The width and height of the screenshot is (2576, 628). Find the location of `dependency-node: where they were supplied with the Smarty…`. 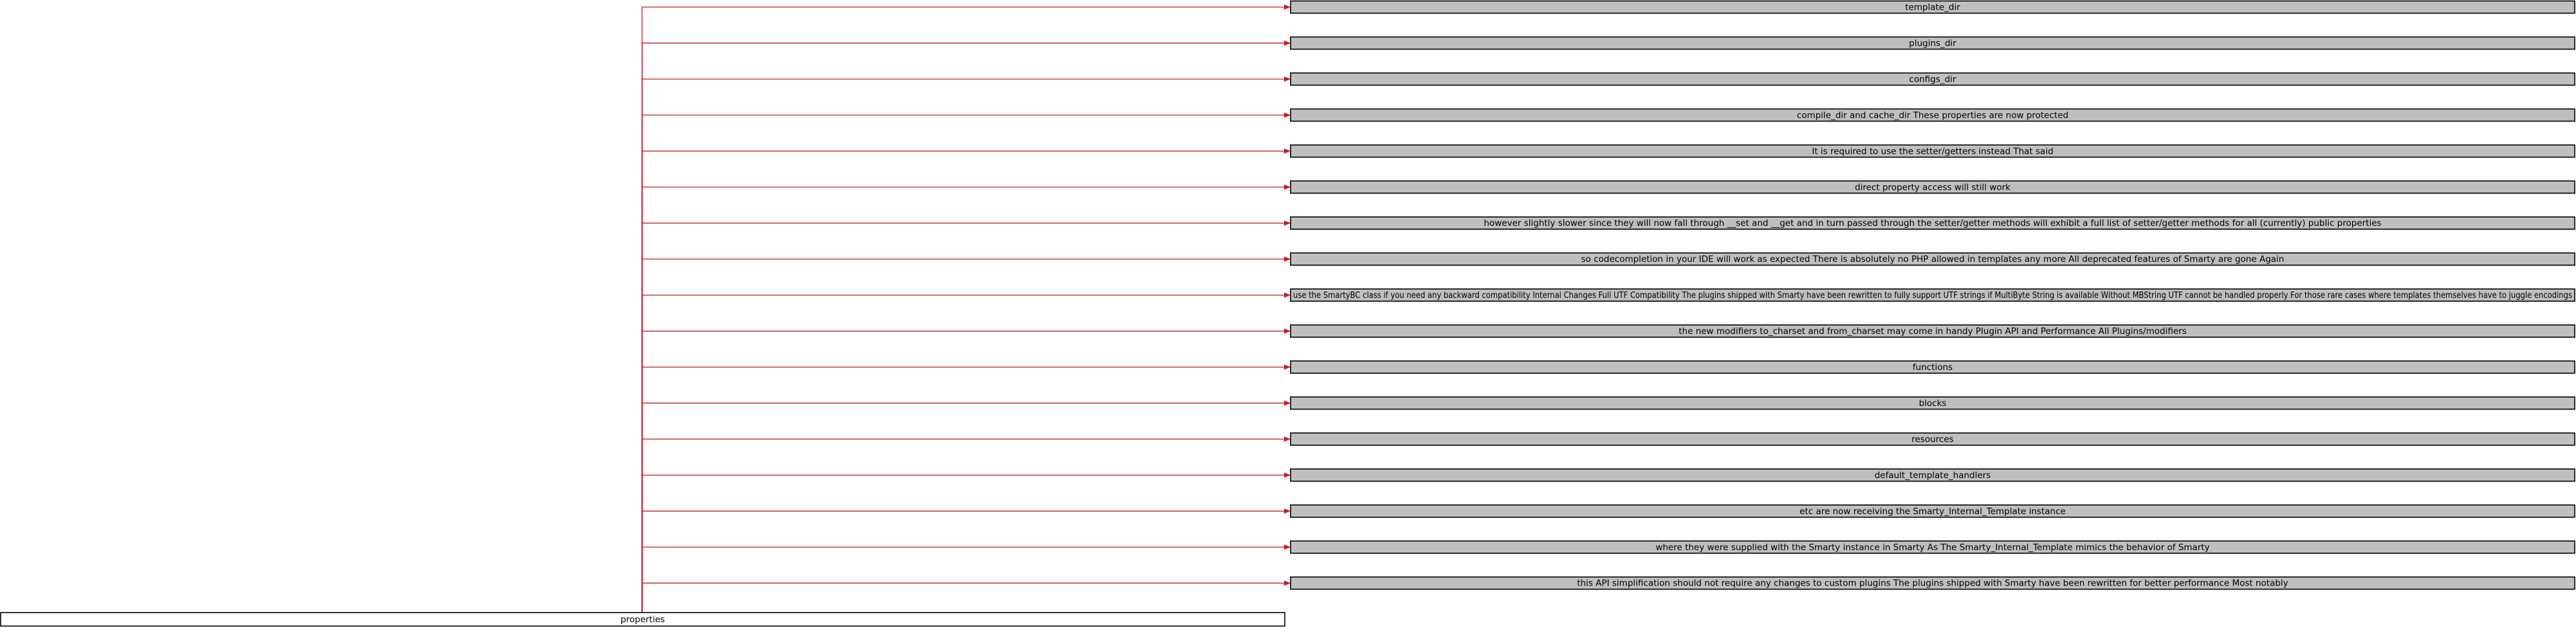

dependency-node: where they were supplied with the Smarty… is located at coordinates (1932, 547).